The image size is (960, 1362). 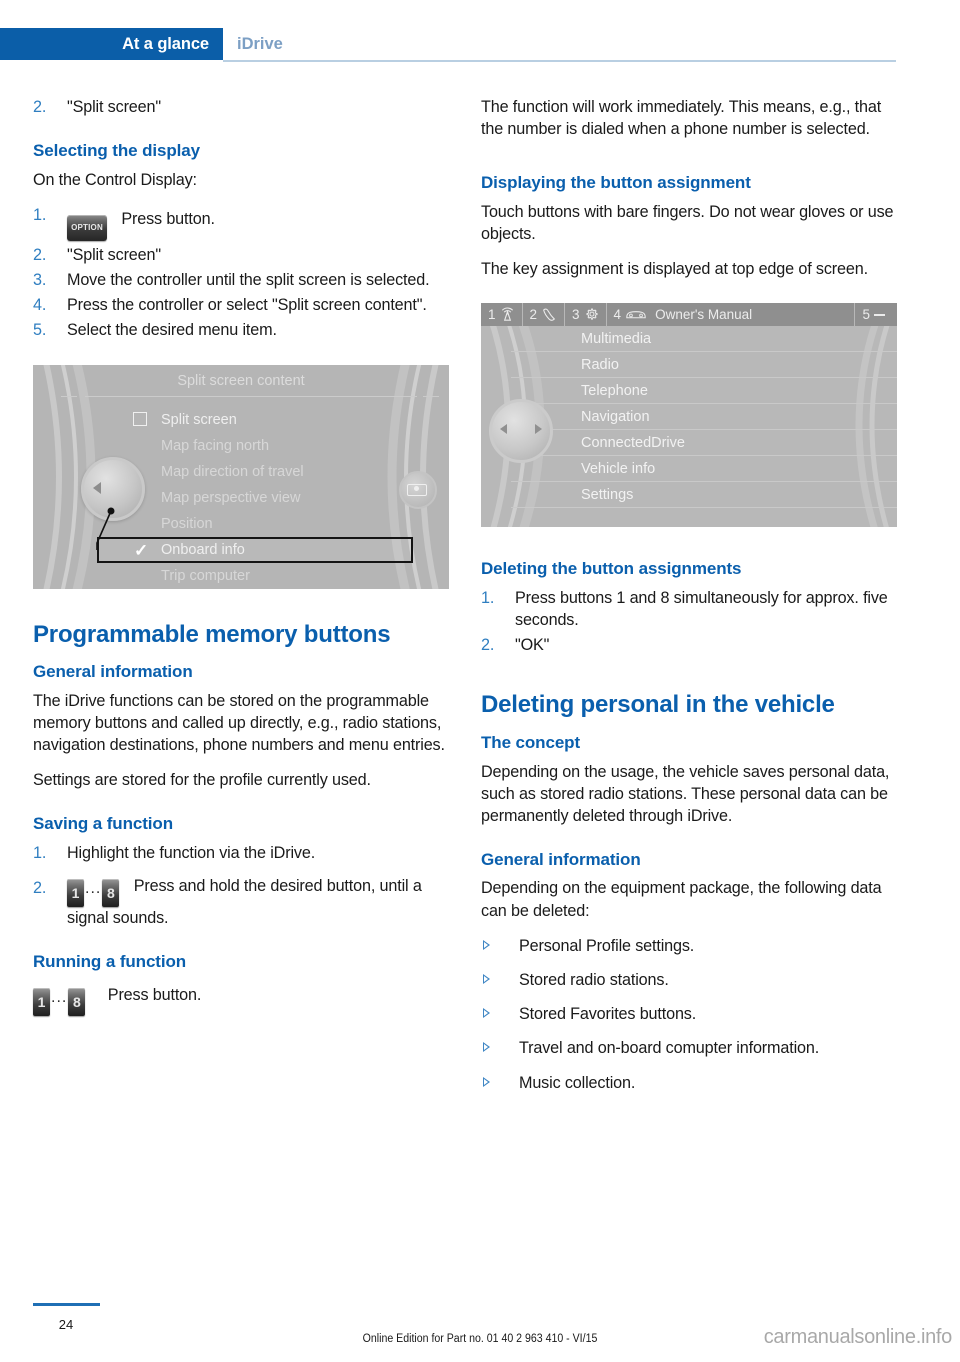 I want to click on toolbar-button-1: 1, so click(x=502, y=315).